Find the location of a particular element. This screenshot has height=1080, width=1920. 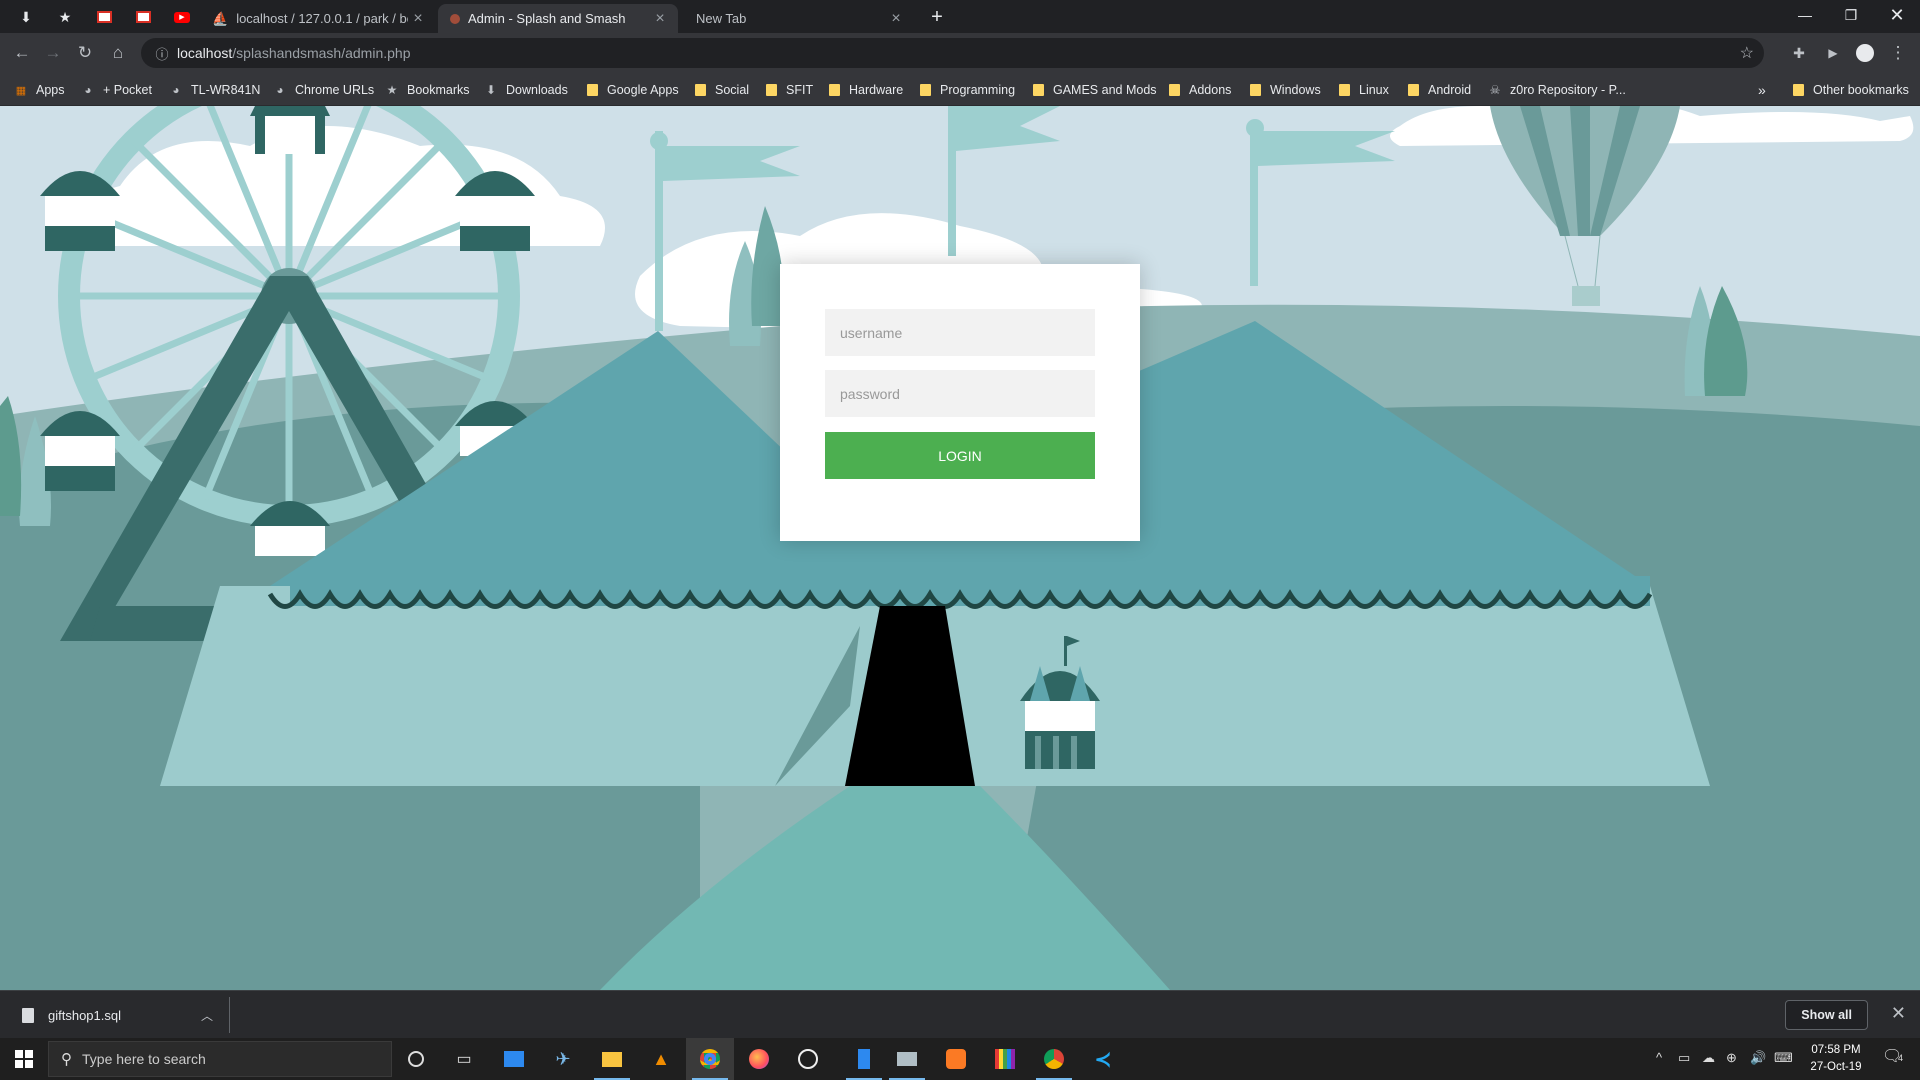

forward-button: → is located at coordinates (53, 53).